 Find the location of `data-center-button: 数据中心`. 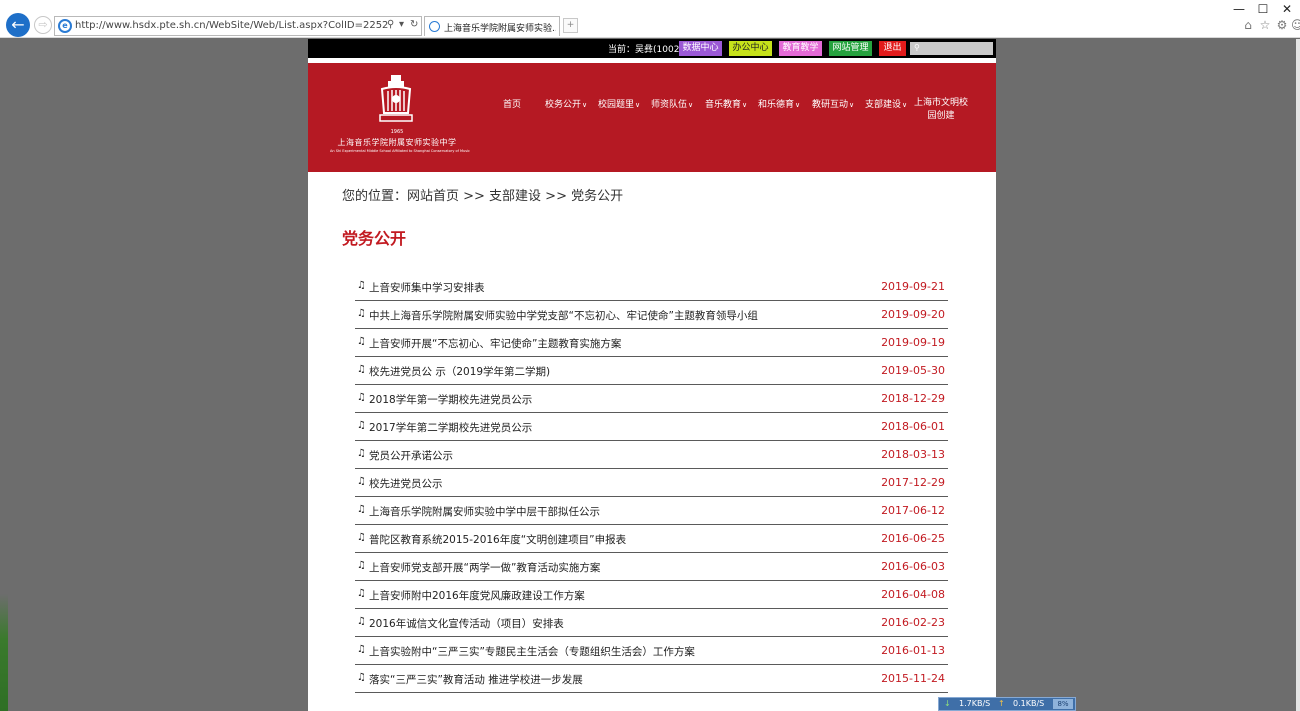

data-center-button: 数据中心 is located at coordinates (700, 48).